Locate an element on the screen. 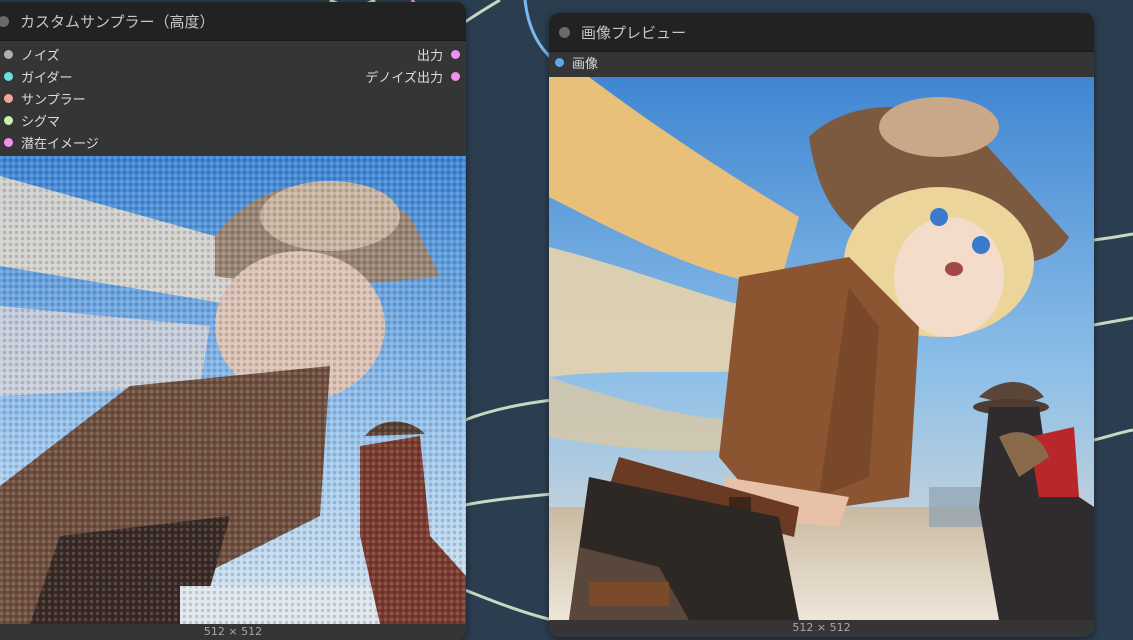 This screenshot has width=1133, height=640. slot-label: サンプラー is located at coordinates (53, 100).